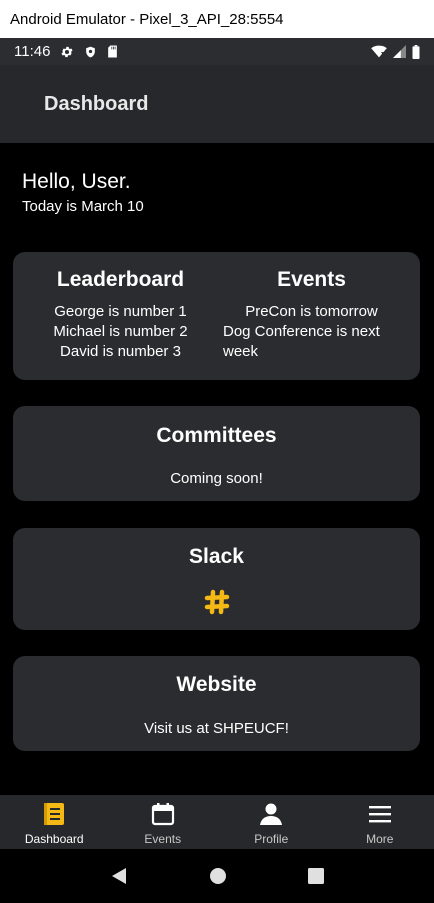 This screenshot has width=434, height=903. I want to click on nav-label-profile: Profile, so click(271, 839).